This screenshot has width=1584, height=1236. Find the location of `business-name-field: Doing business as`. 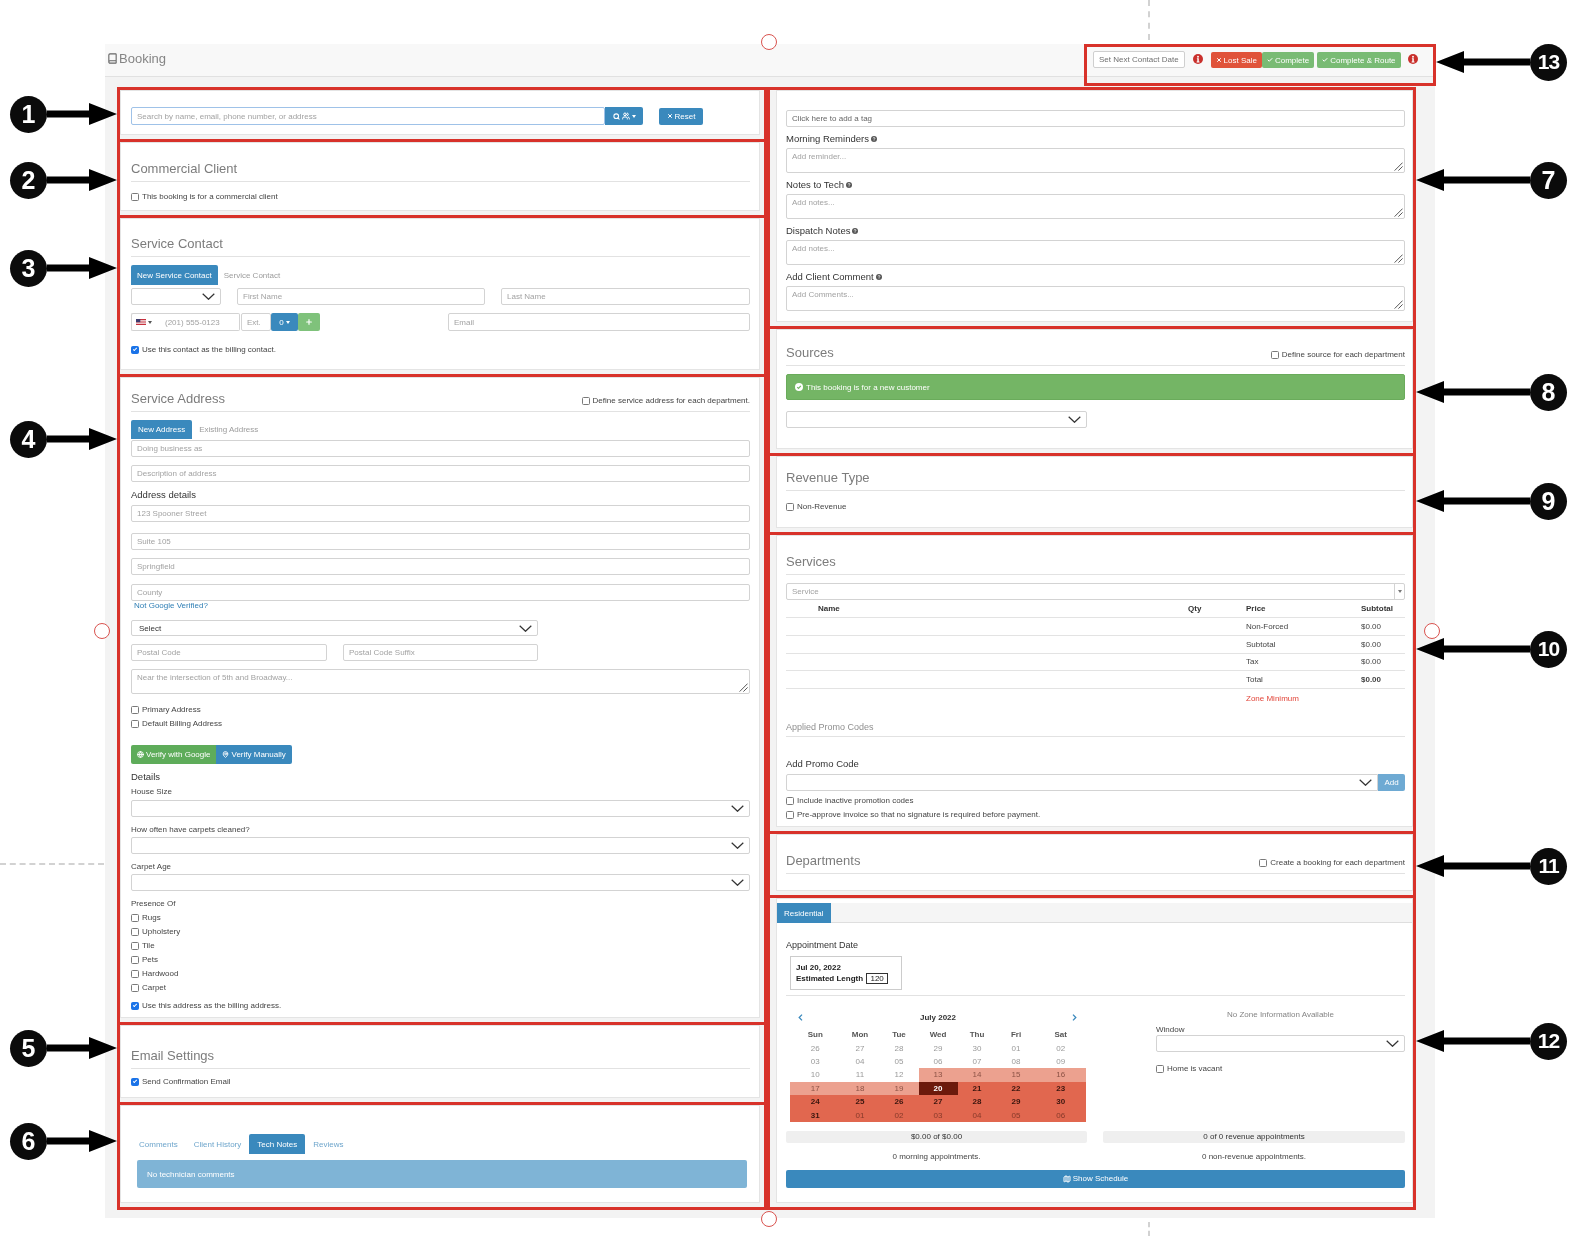

business-name-field: Doing business as is located at coordinates (440, 448).